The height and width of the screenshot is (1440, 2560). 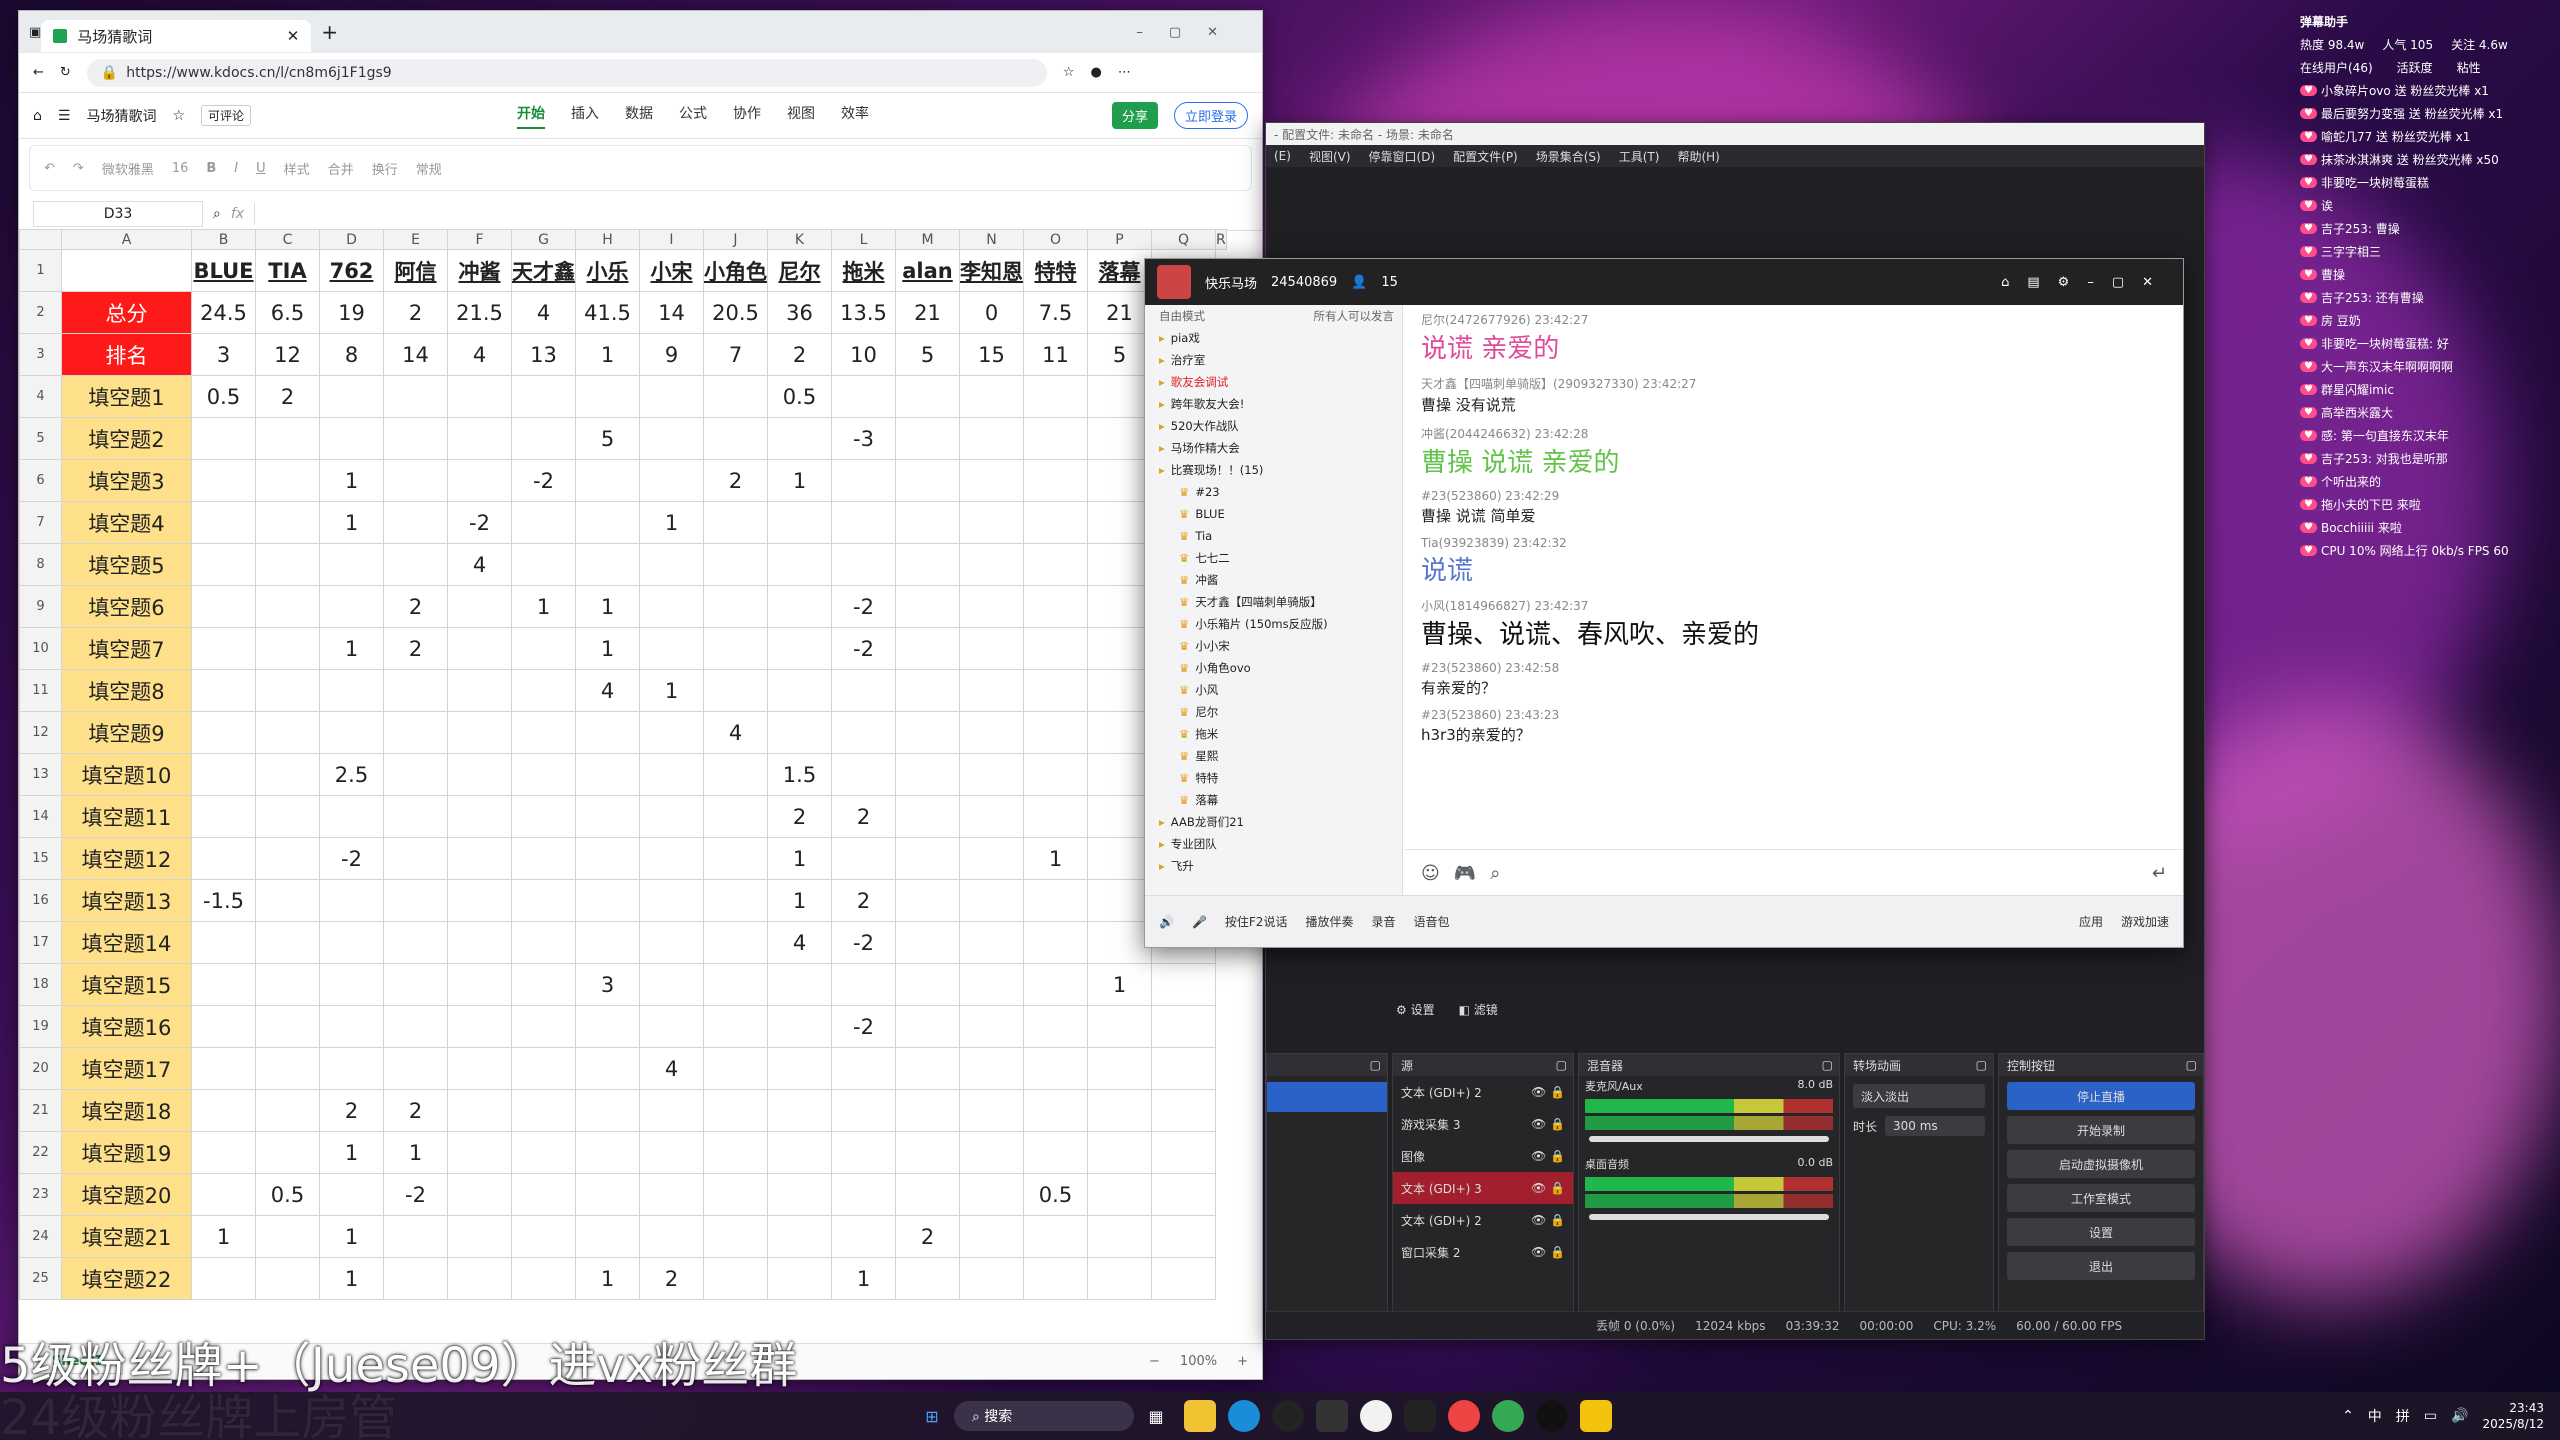 What do you see at coordinates (799, 239) in the screenshot?
I see `column-header: K` at bounding box center [799, 239].